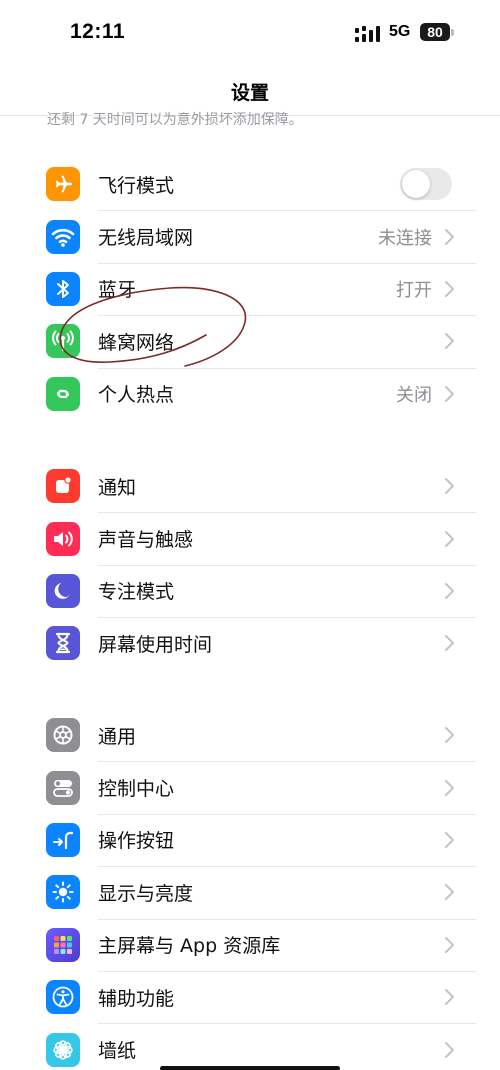 The image size is (500, 1070). What do you see at coordinates (452, 32) in the screenshot?
I see `battery-tip` at bounding box center [452, 32].